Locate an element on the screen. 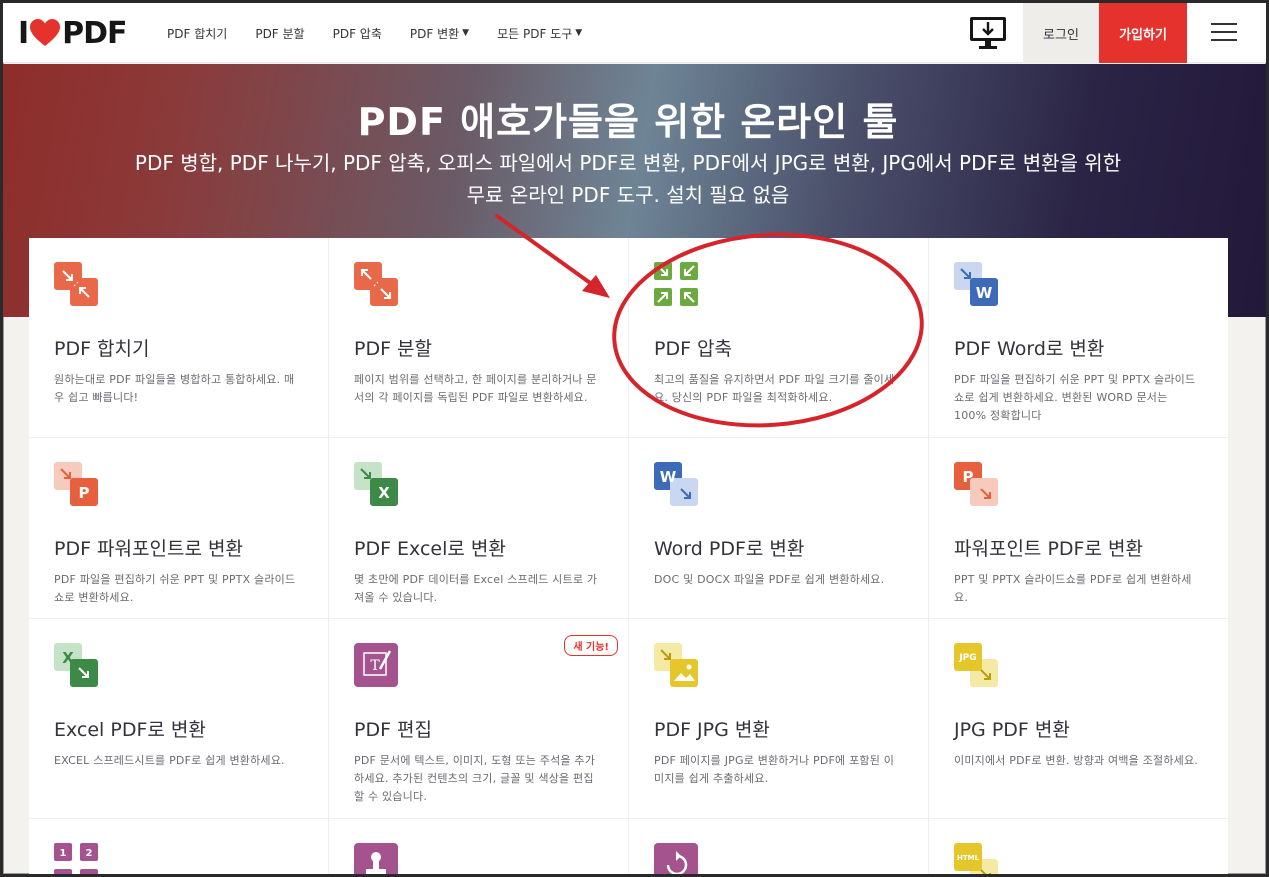 The width and height of the screenshot is (1269, 877). stamp-icon is located at coordinates (376, 858).